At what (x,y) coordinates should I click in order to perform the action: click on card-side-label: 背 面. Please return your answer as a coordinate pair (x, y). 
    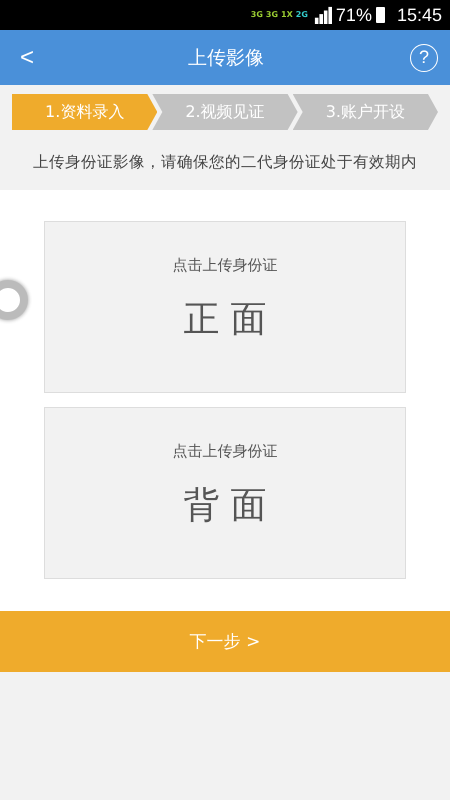
    Looking at the image, I should click on (225, 506).